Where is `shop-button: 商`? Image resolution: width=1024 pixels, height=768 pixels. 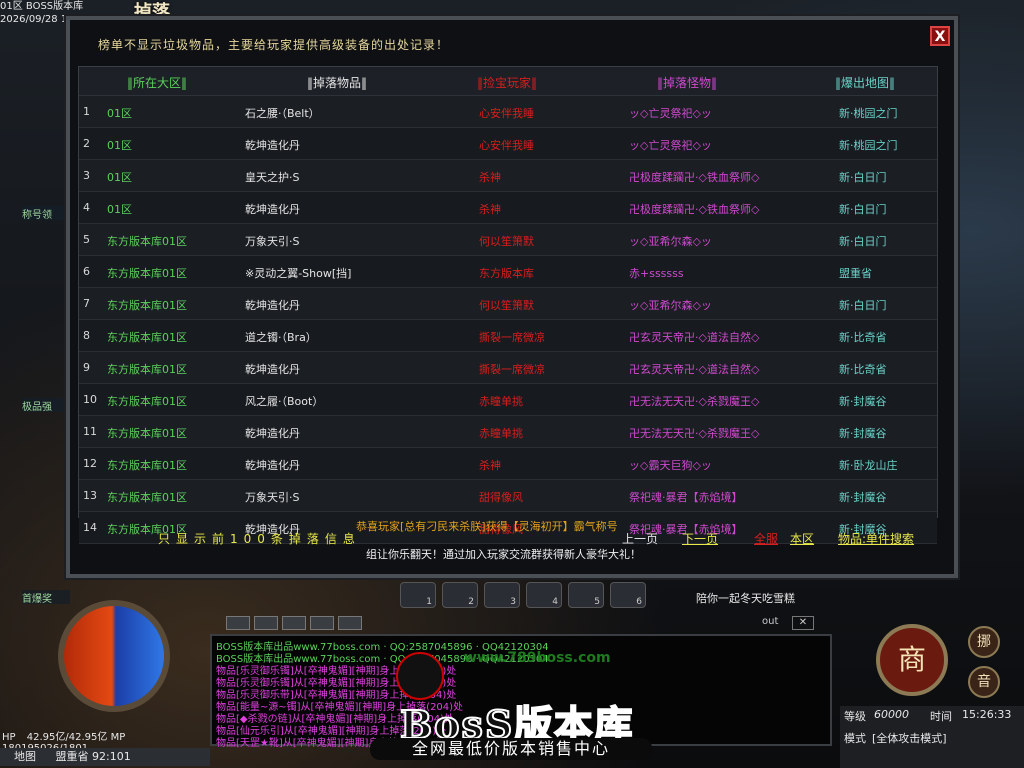
shop-button: 商 is located at coordinates (912, 660).